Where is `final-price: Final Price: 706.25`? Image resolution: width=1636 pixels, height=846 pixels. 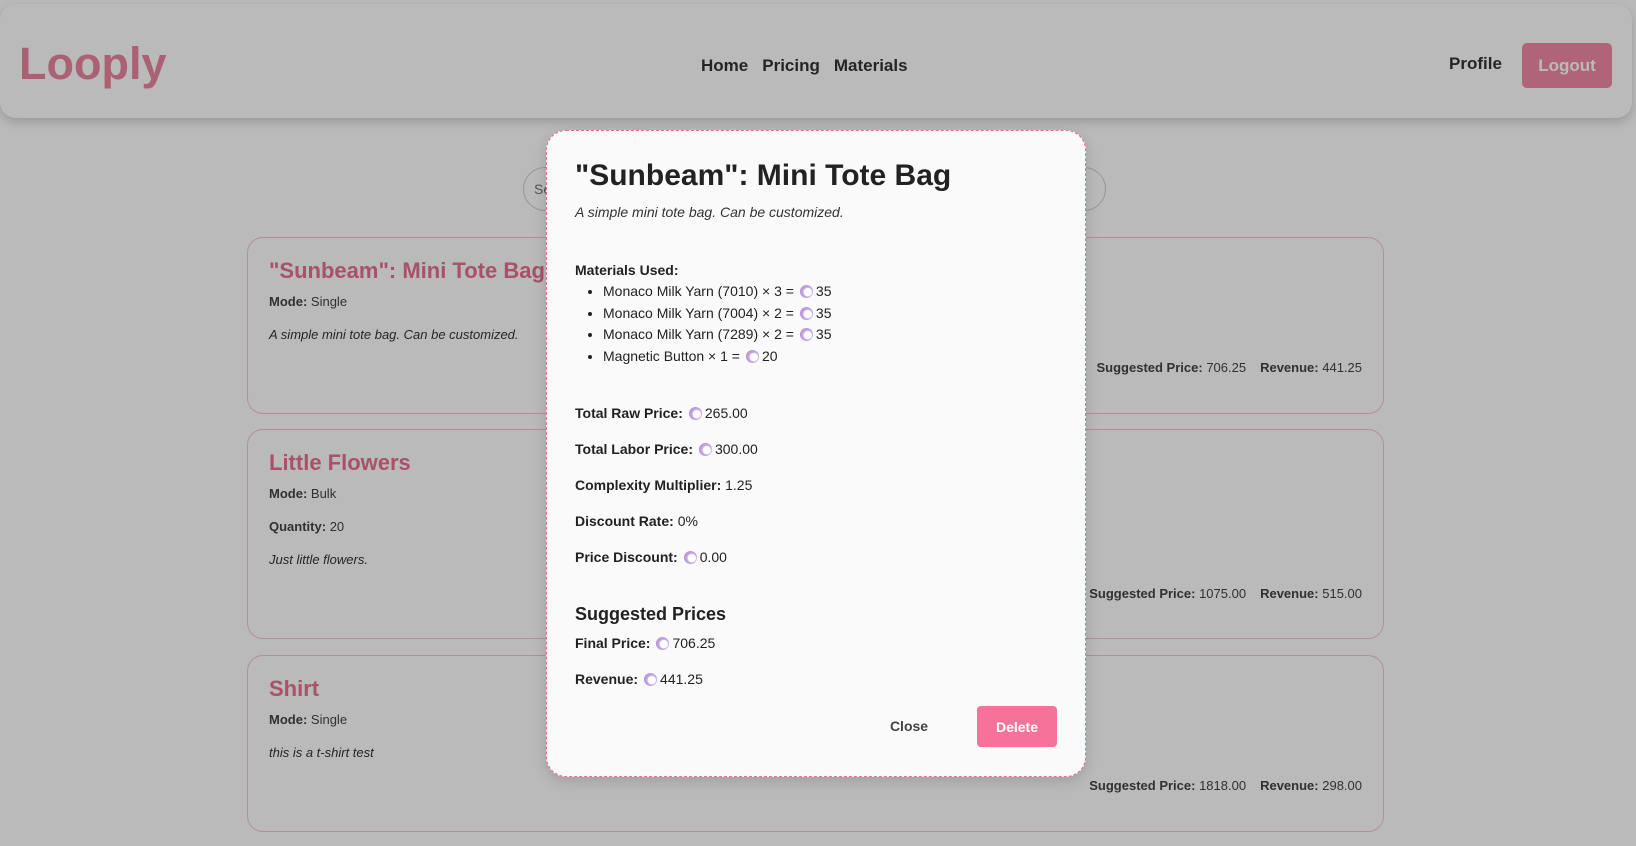 final-price: Final Price: 706.25 is located at coordinates (645, 643).